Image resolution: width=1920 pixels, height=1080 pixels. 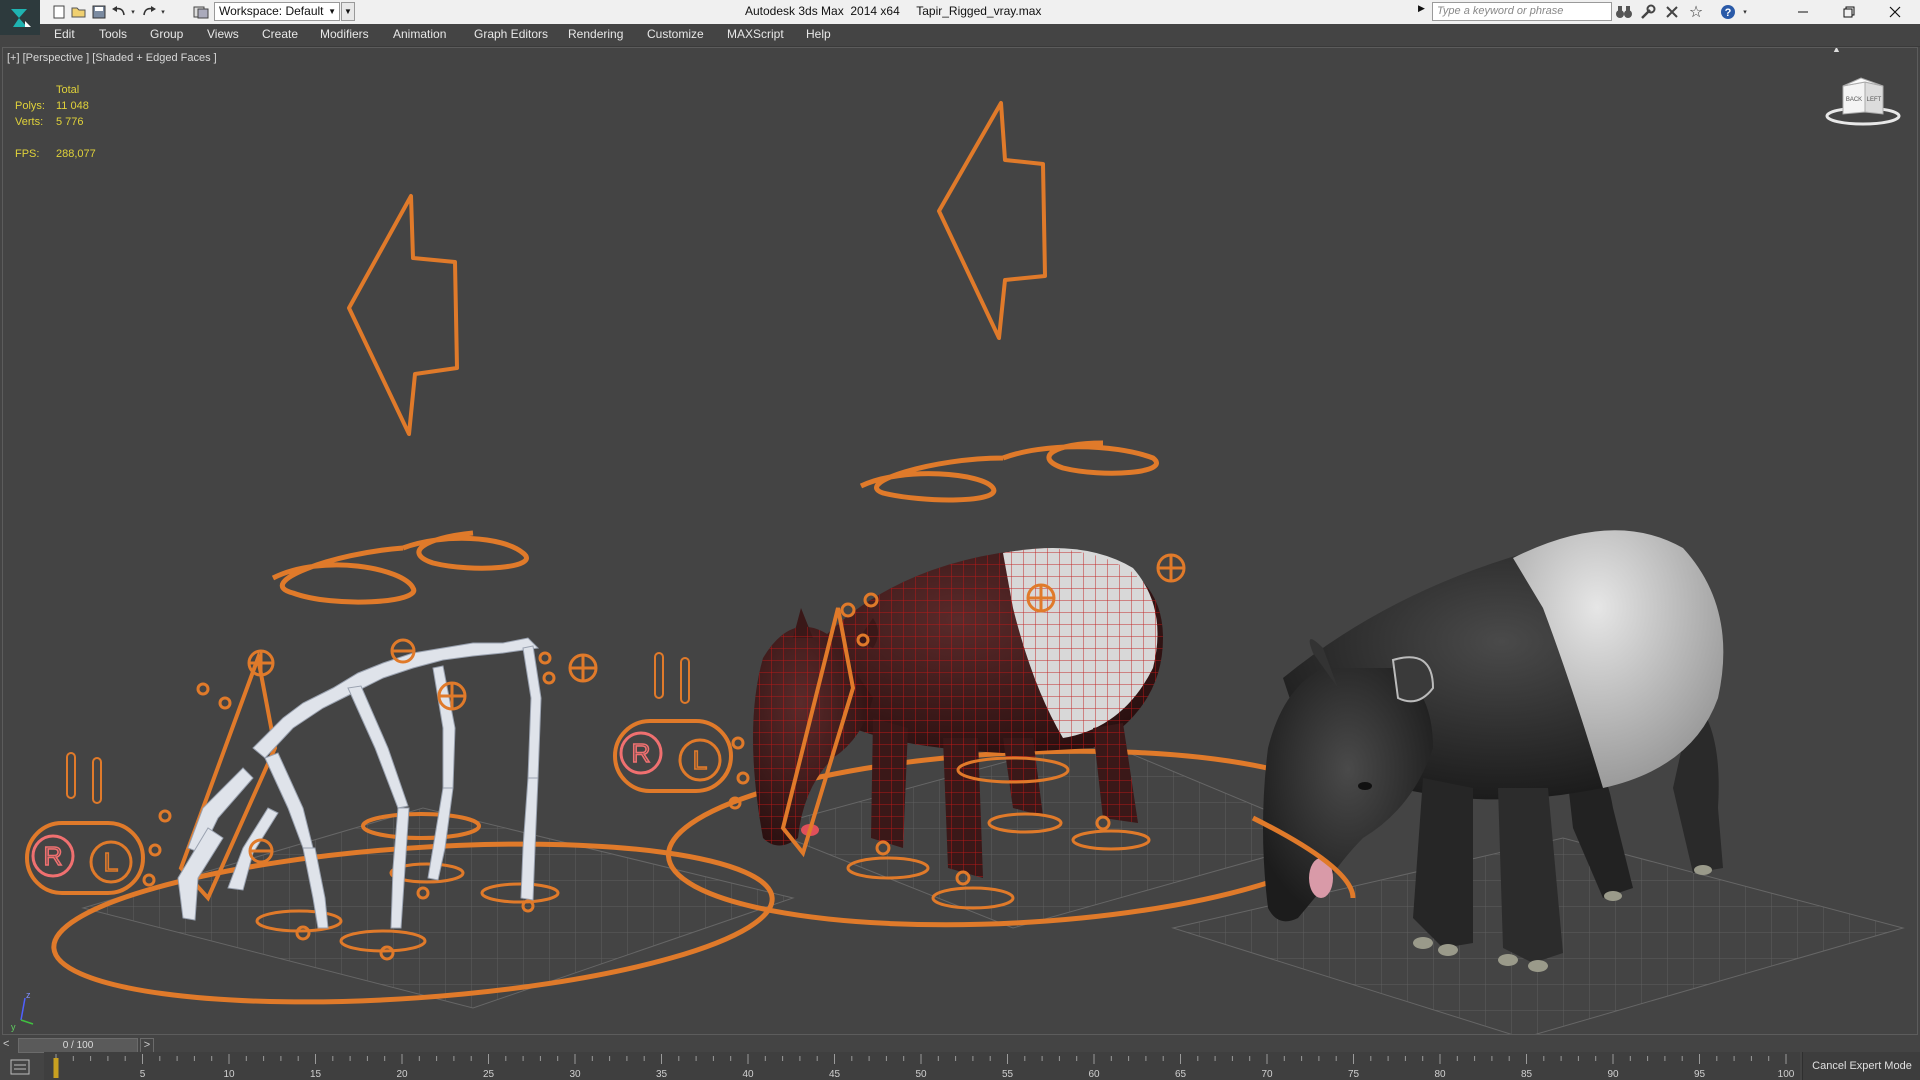 What do you see at coordinates (1613, 1074) in the screenshot?
I see `trackbar-label: 90` at bounding box center [1613, 1074].